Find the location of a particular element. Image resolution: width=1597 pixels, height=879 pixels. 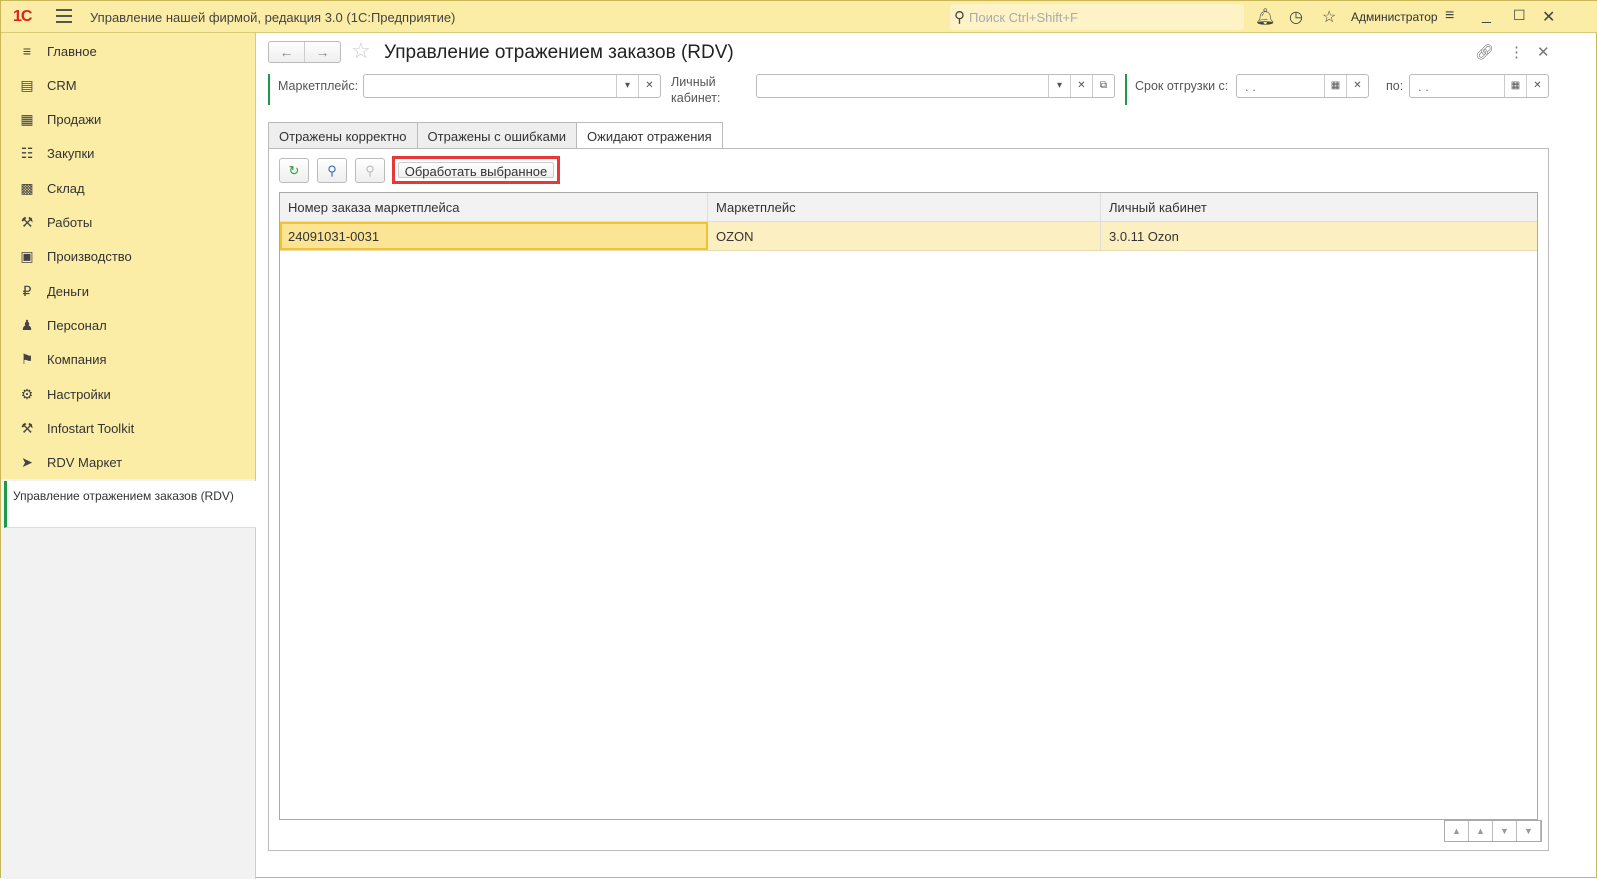

tab-reflected-with-errors: Отражены с ошибками is located at coordinates (497, 135).